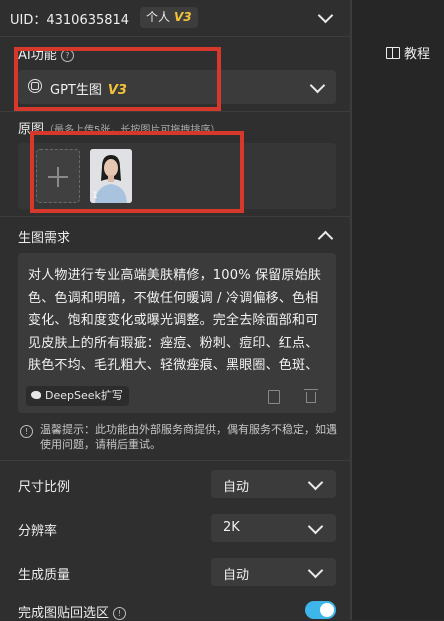  I want to click on paste-back-label: 完成图贴回选区, so click(64, 613).